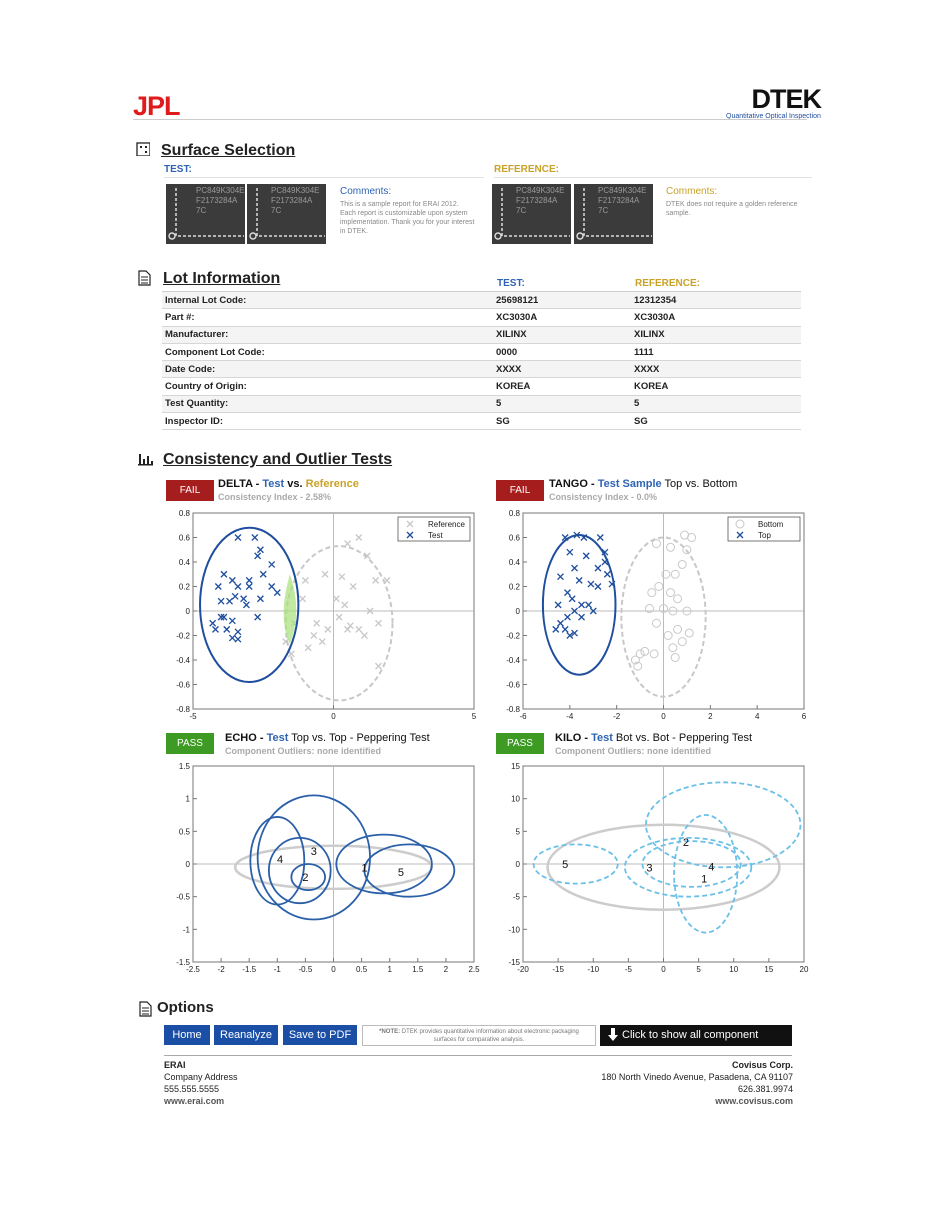  Describe the element at coordinates (175, 1065) in the screenshot. I see `company-name: ERAI` at that location.